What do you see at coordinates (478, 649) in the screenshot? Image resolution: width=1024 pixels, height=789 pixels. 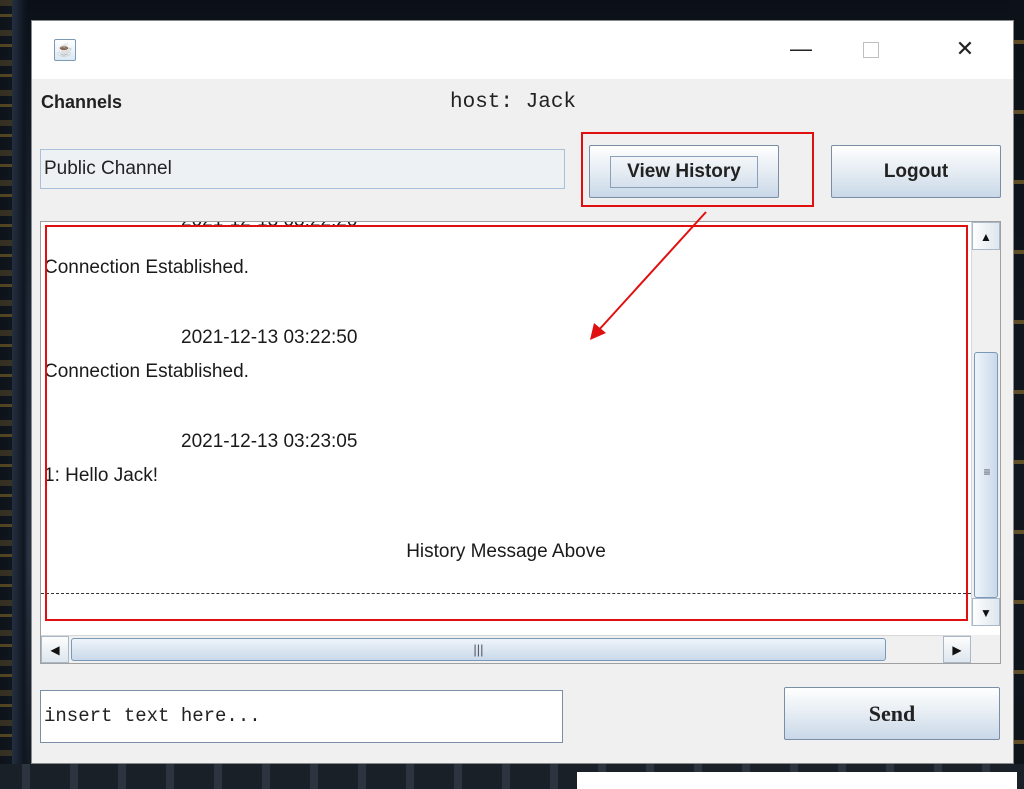 I see `horizontal-scroll-thumb: |||` at bounding box center [478, 649].